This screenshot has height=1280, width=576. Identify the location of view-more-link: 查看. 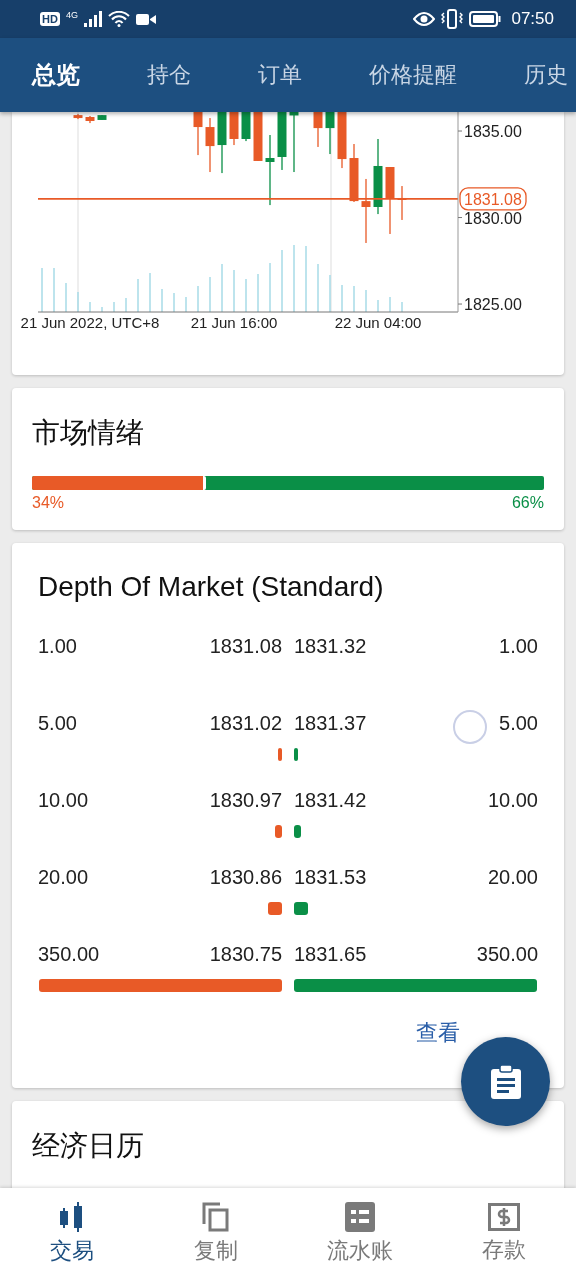
(438, 1033).